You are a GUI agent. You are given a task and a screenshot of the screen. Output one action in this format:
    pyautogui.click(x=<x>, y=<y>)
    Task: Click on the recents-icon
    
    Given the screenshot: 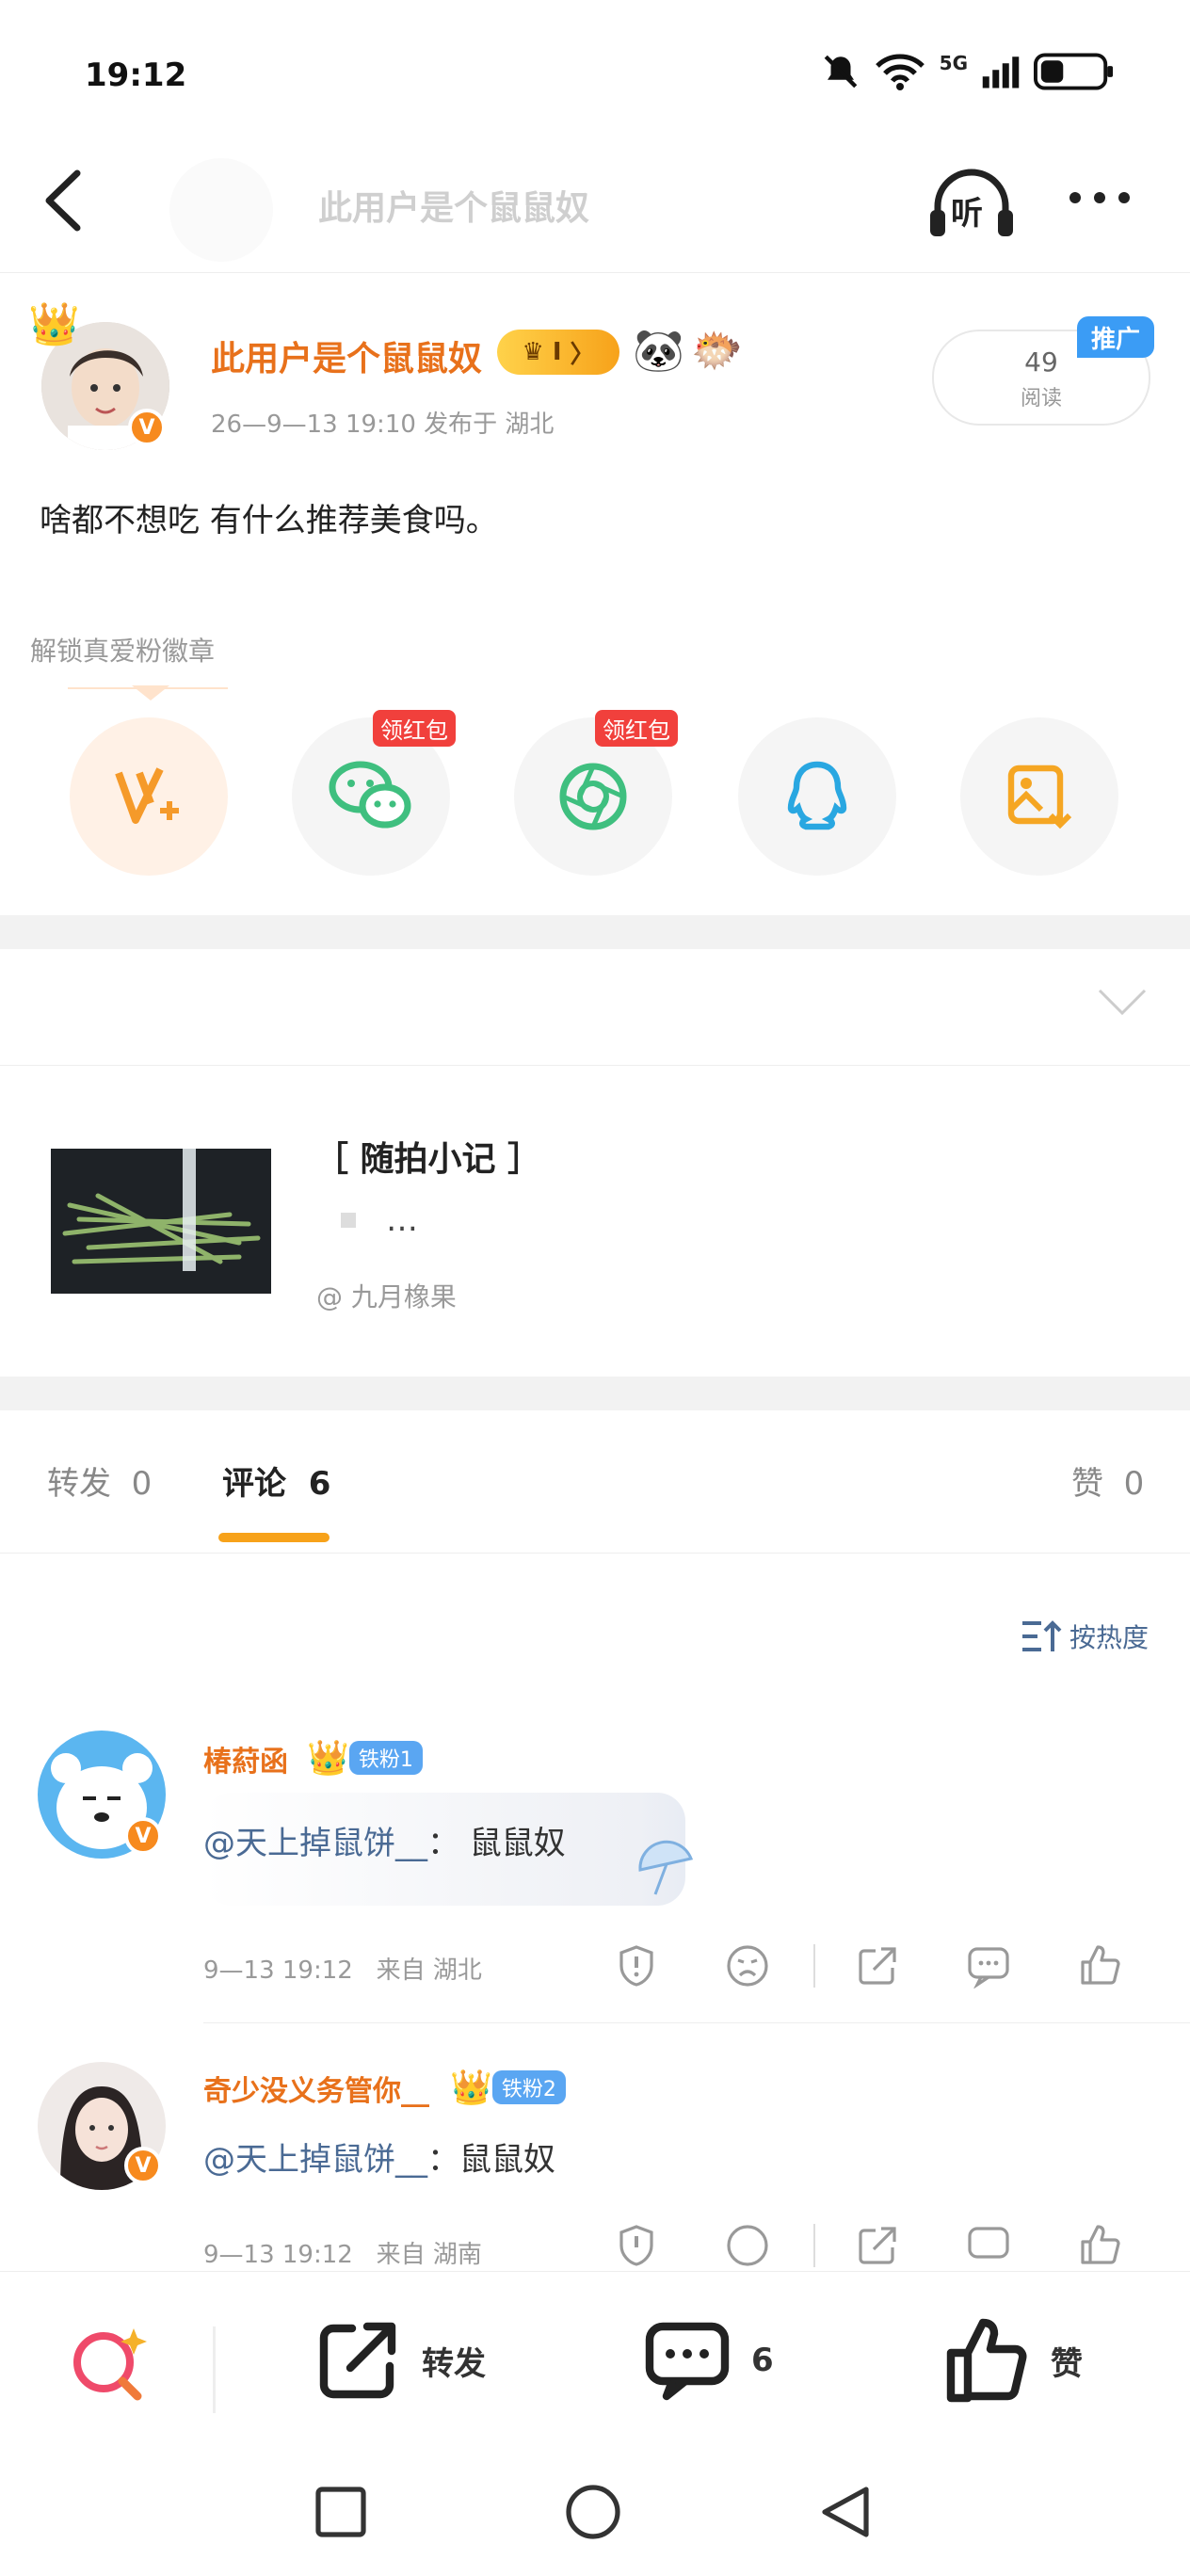 What is the action you would take?
    pyautogui.click(x=340, y=2512)
    